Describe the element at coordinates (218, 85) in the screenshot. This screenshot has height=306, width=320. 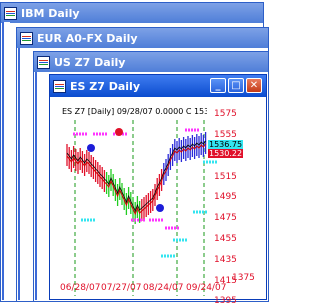
I see `minimize-button: _` at that location.